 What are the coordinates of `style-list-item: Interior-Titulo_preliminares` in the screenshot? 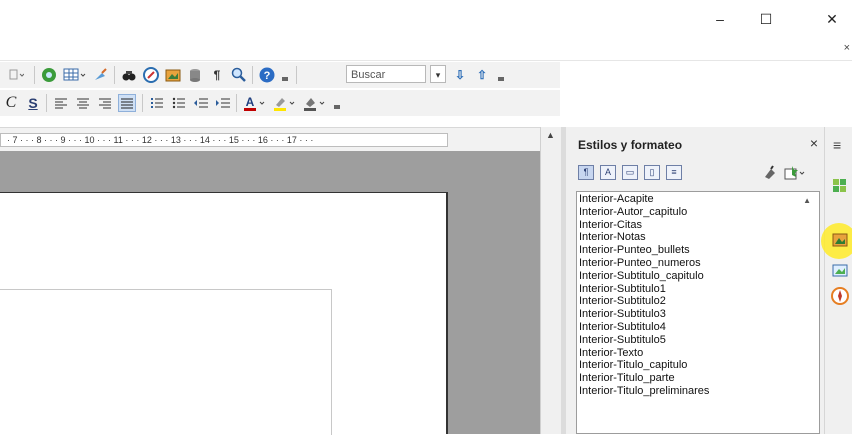 It's located at (699, 391).